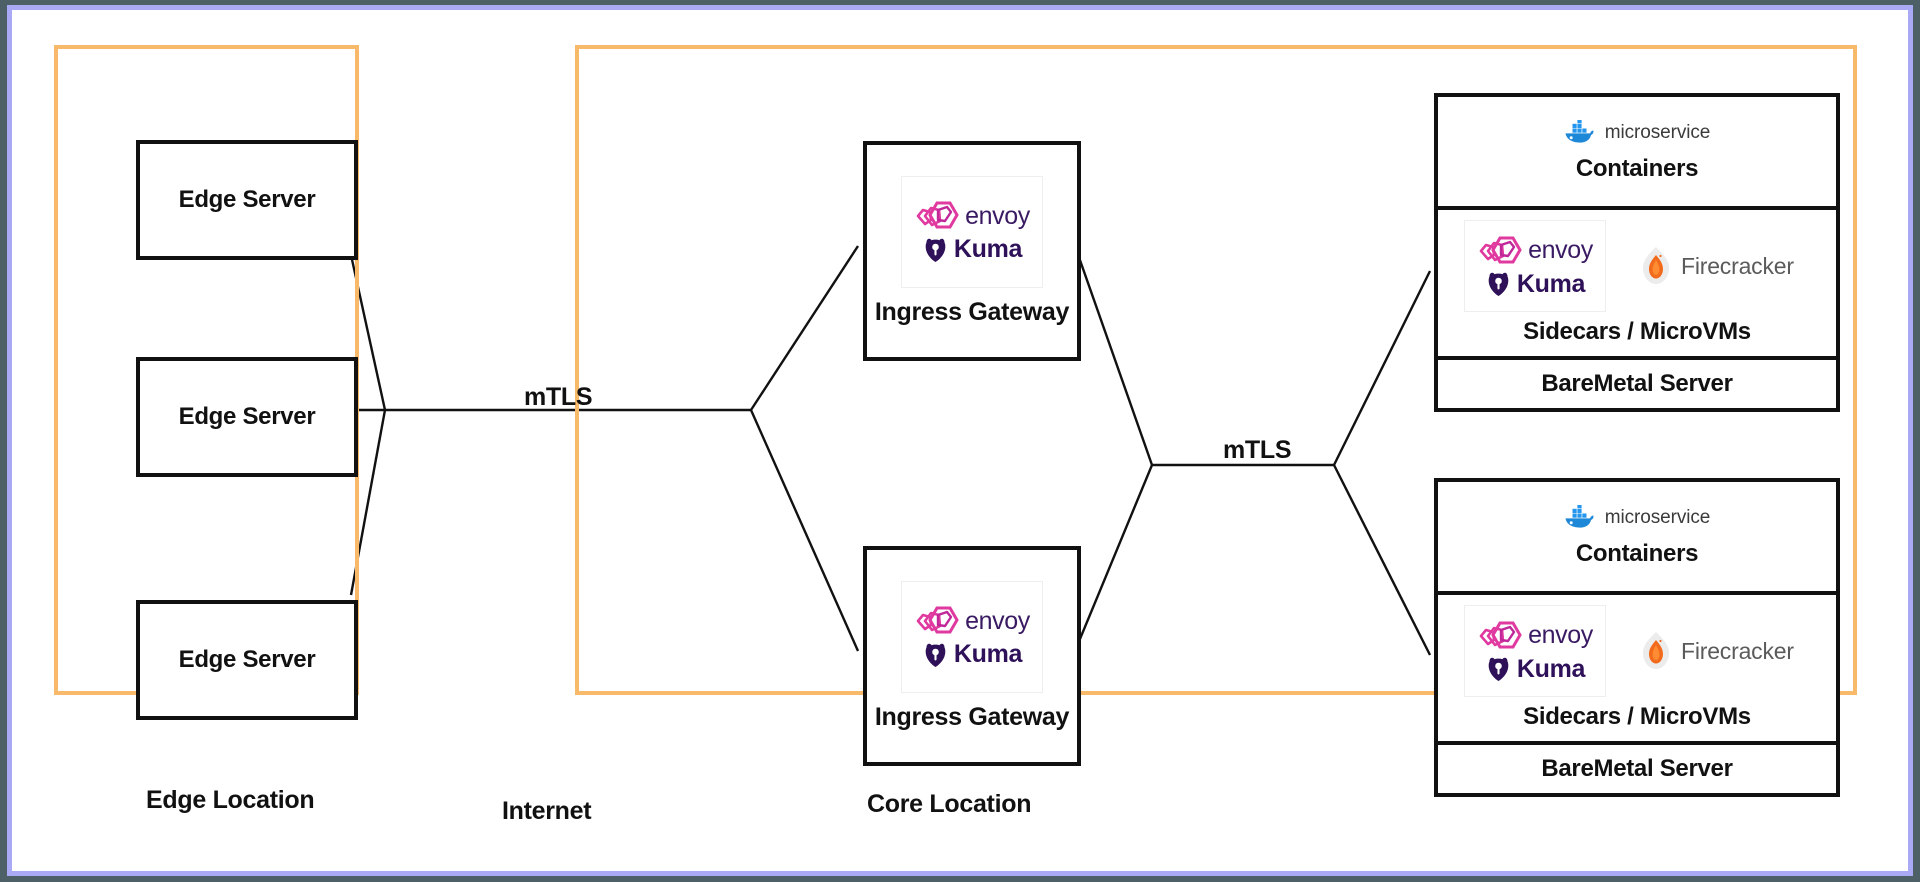  Describe the element at coordinates (949, 804) in the screenshot. I see `core-location-caption: Core Location` at that location.